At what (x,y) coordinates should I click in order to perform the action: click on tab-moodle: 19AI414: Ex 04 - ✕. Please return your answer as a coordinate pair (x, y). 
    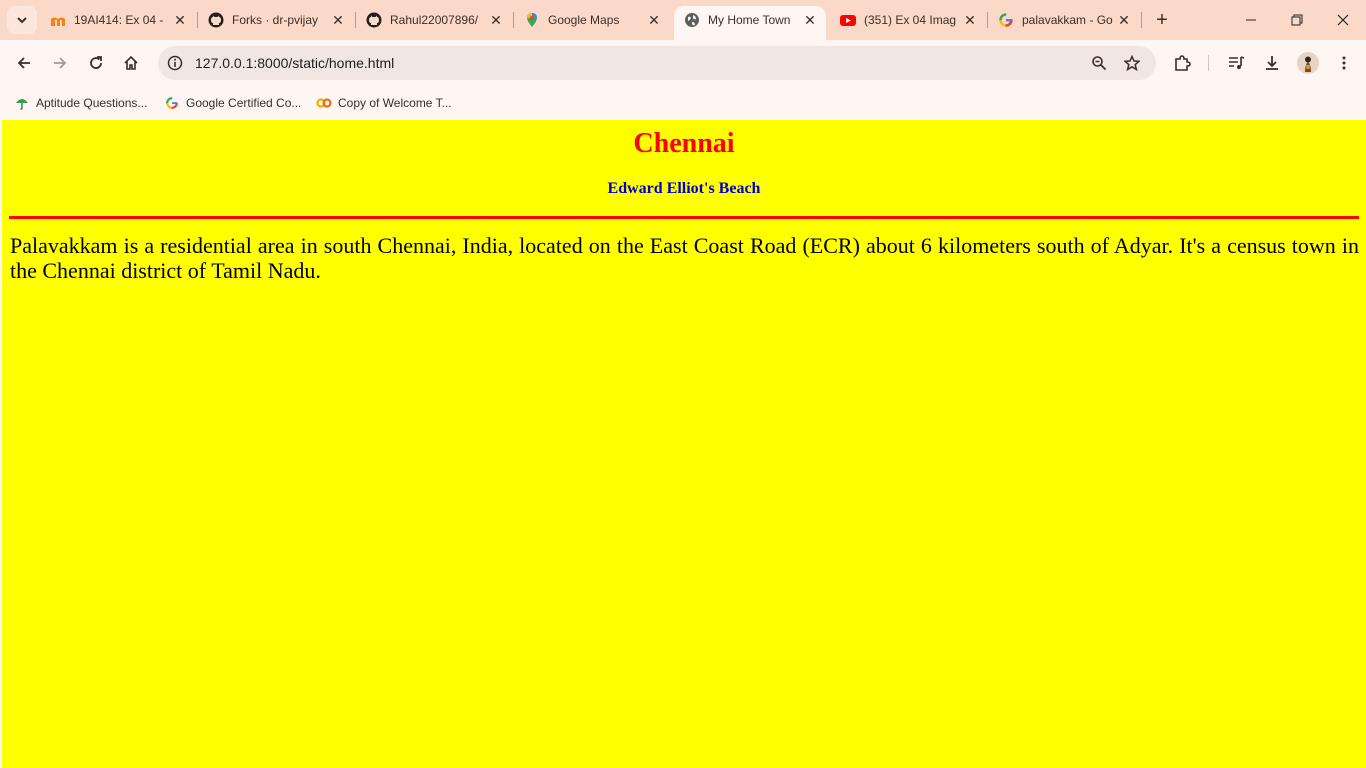
    Looking at the image, I should click on (118, 20).